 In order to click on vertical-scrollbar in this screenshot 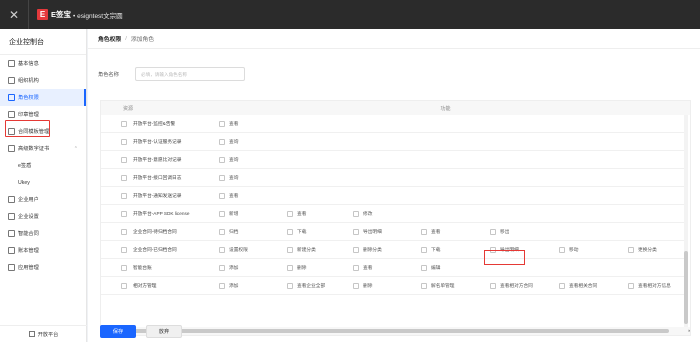, I will do `click(686, 221)`.